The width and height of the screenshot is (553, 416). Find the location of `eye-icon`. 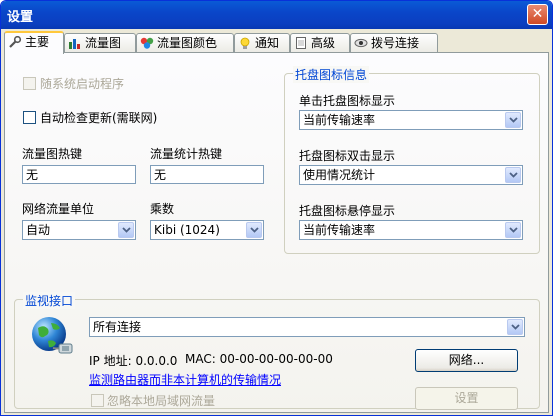

eye-icon is located at coordinates (361, 42).